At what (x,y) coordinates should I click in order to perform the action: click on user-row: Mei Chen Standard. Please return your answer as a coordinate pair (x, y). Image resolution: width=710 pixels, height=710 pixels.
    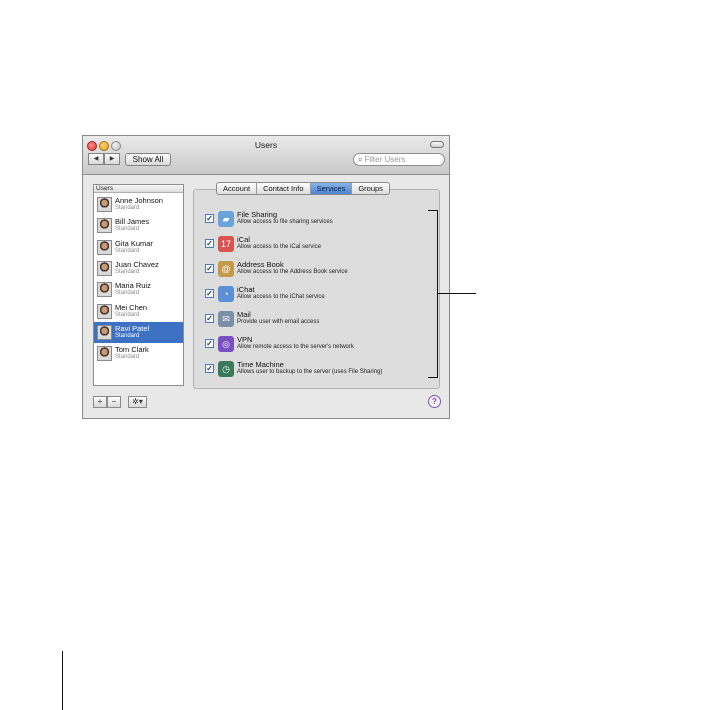
    Looking at the image, I should click on (138, 311).